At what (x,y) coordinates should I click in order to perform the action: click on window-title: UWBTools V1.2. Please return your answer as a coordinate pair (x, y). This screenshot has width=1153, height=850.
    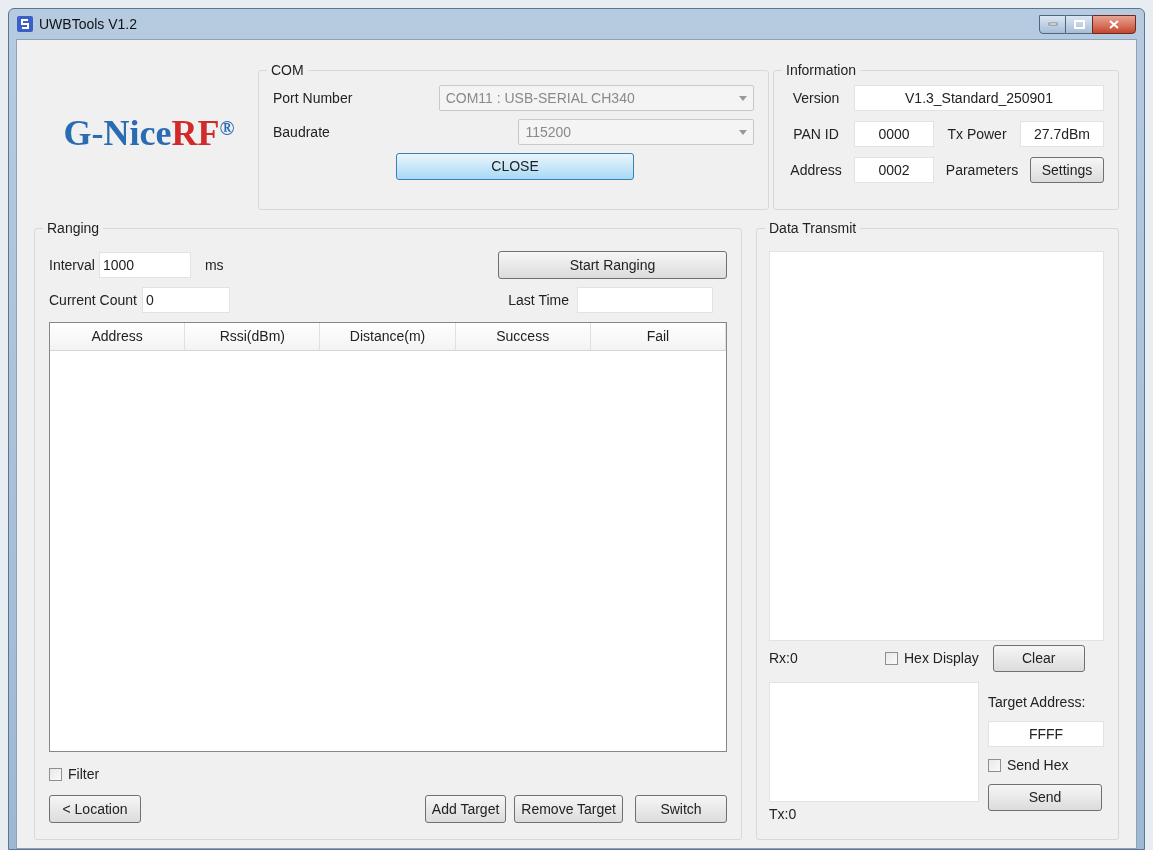
    Looking at the image, I should click on (88, 24).